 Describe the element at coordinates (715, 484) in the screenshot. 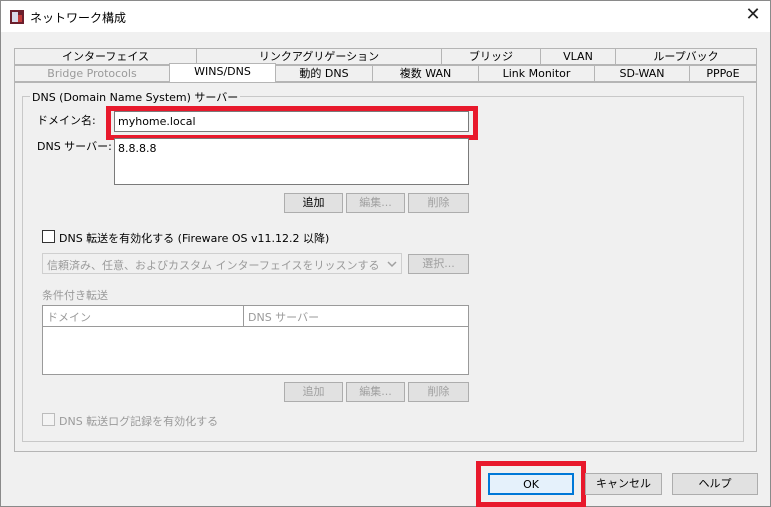

I see `help-button: ヘルプ` at that location.